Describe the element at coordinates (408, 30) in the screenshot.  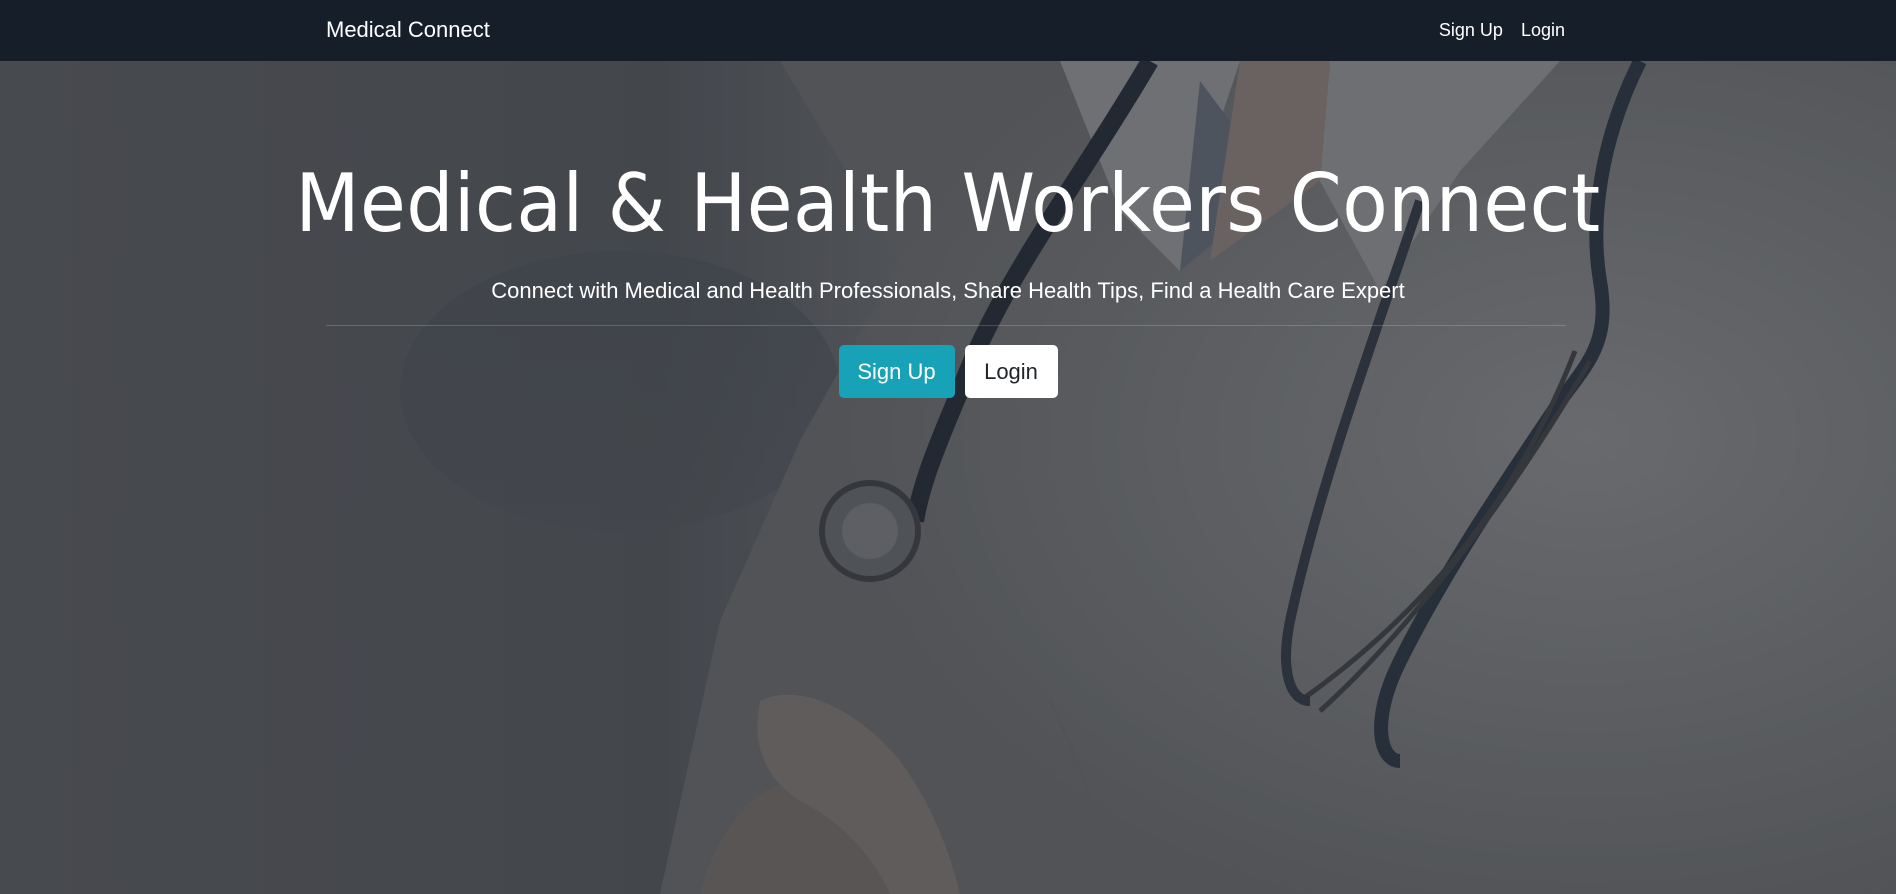
I see `brand-link: Medical Connect` at that location.